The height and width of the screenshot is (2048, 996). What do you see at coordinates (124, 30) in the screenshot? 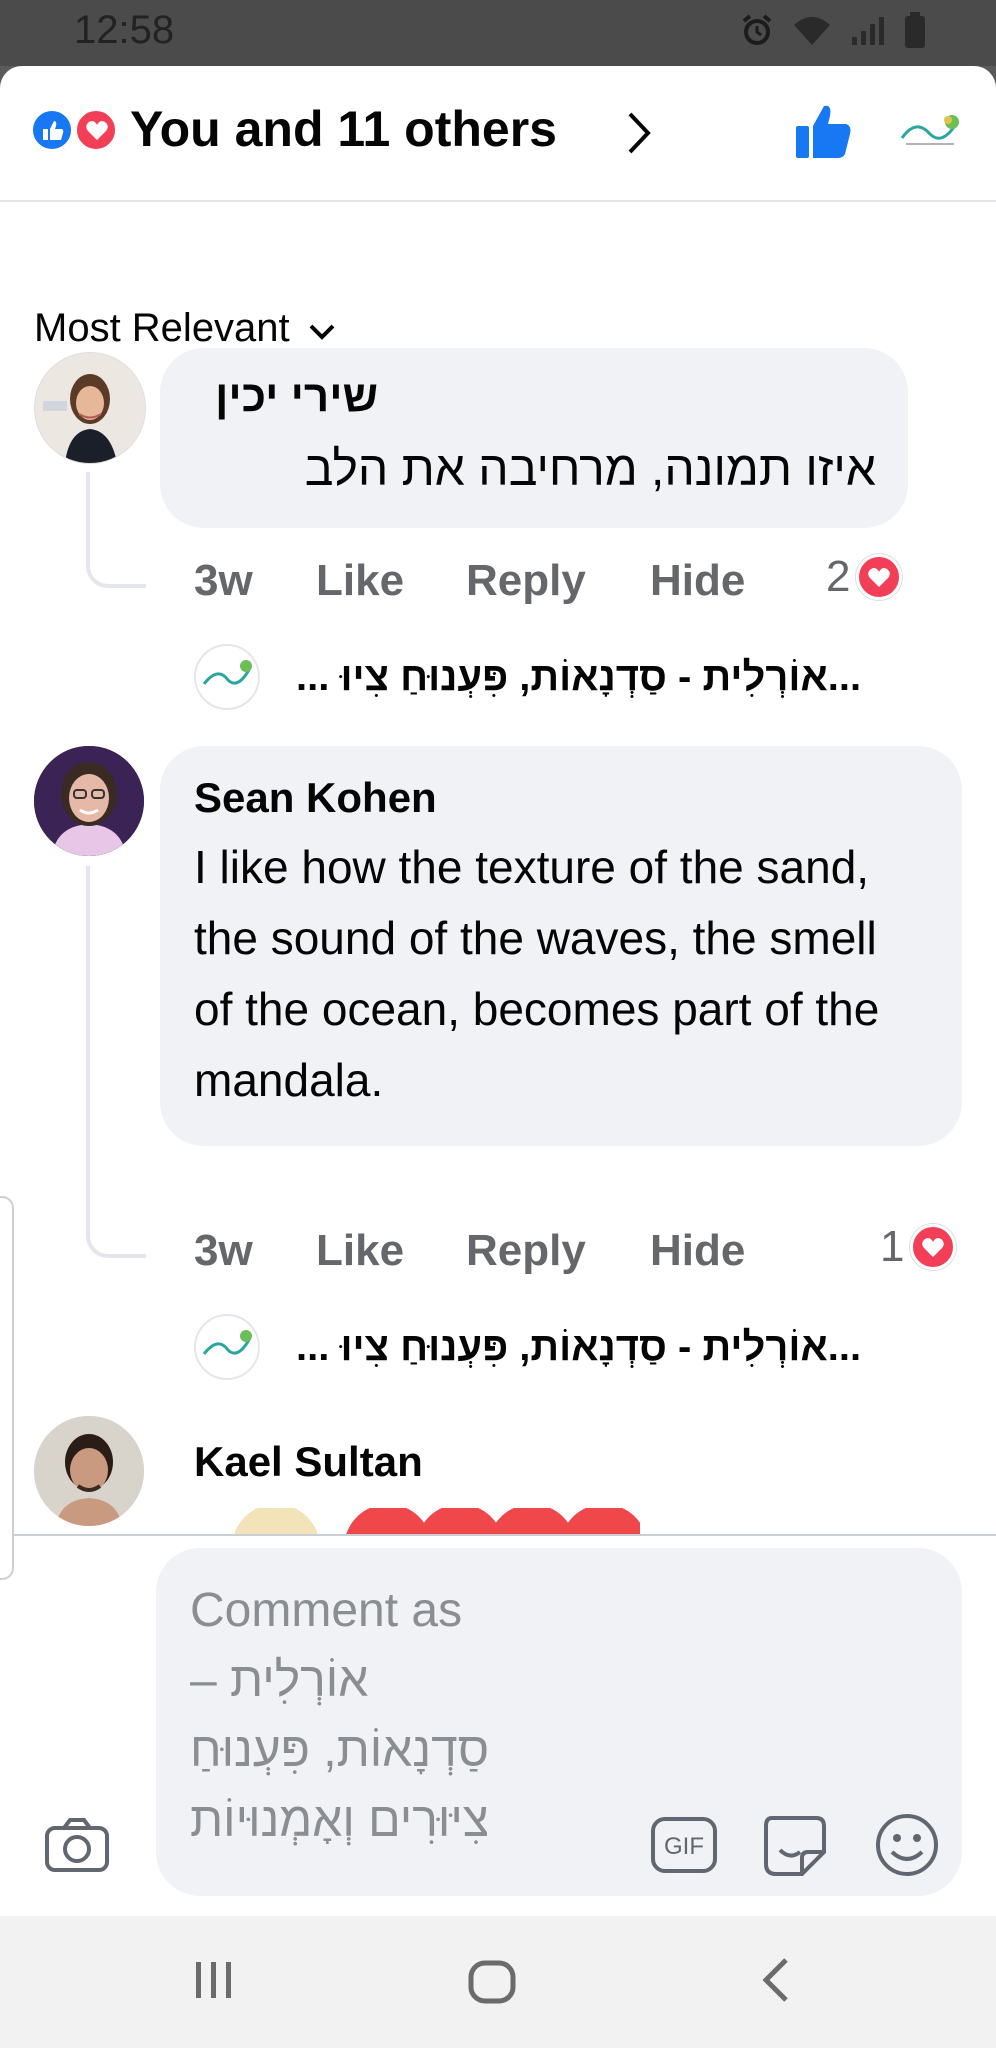
I see `status-time: 12:58` at bounding box center [124, 30].